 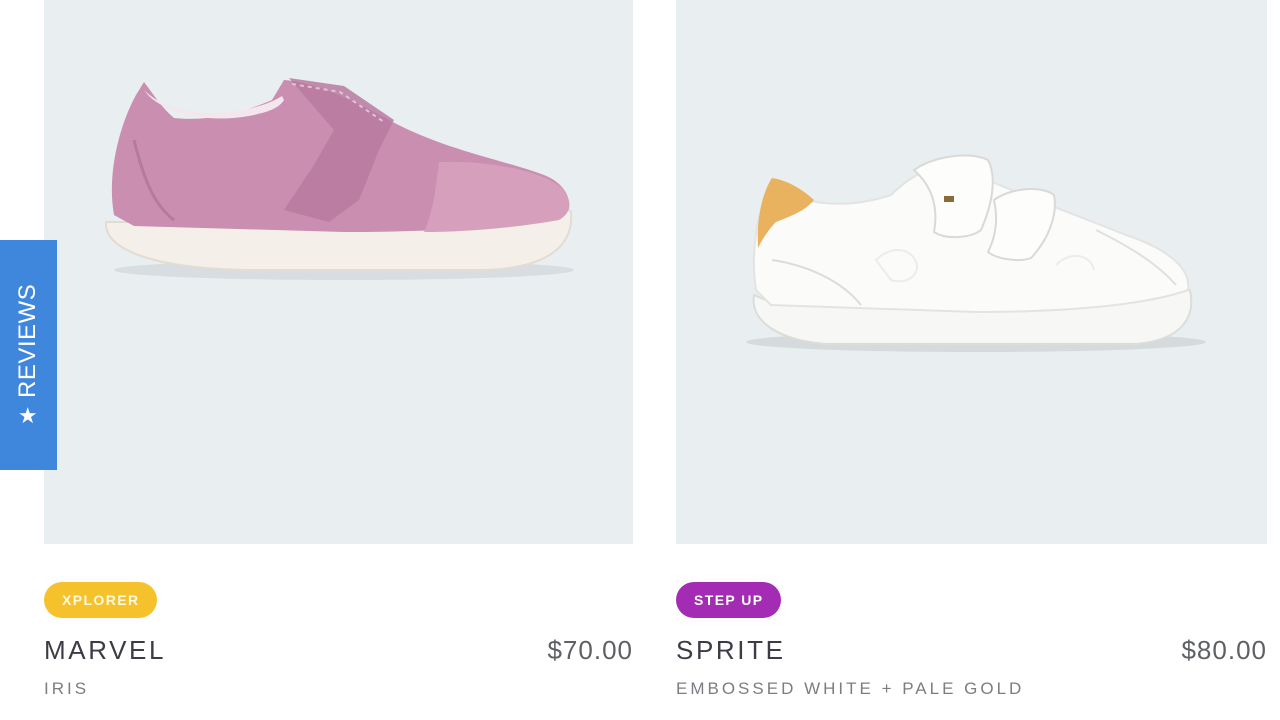 What do you see at coordinates (731, 650) in the screenshot?
I see `product-name: SPRITE` at bounding box center [731, 650].